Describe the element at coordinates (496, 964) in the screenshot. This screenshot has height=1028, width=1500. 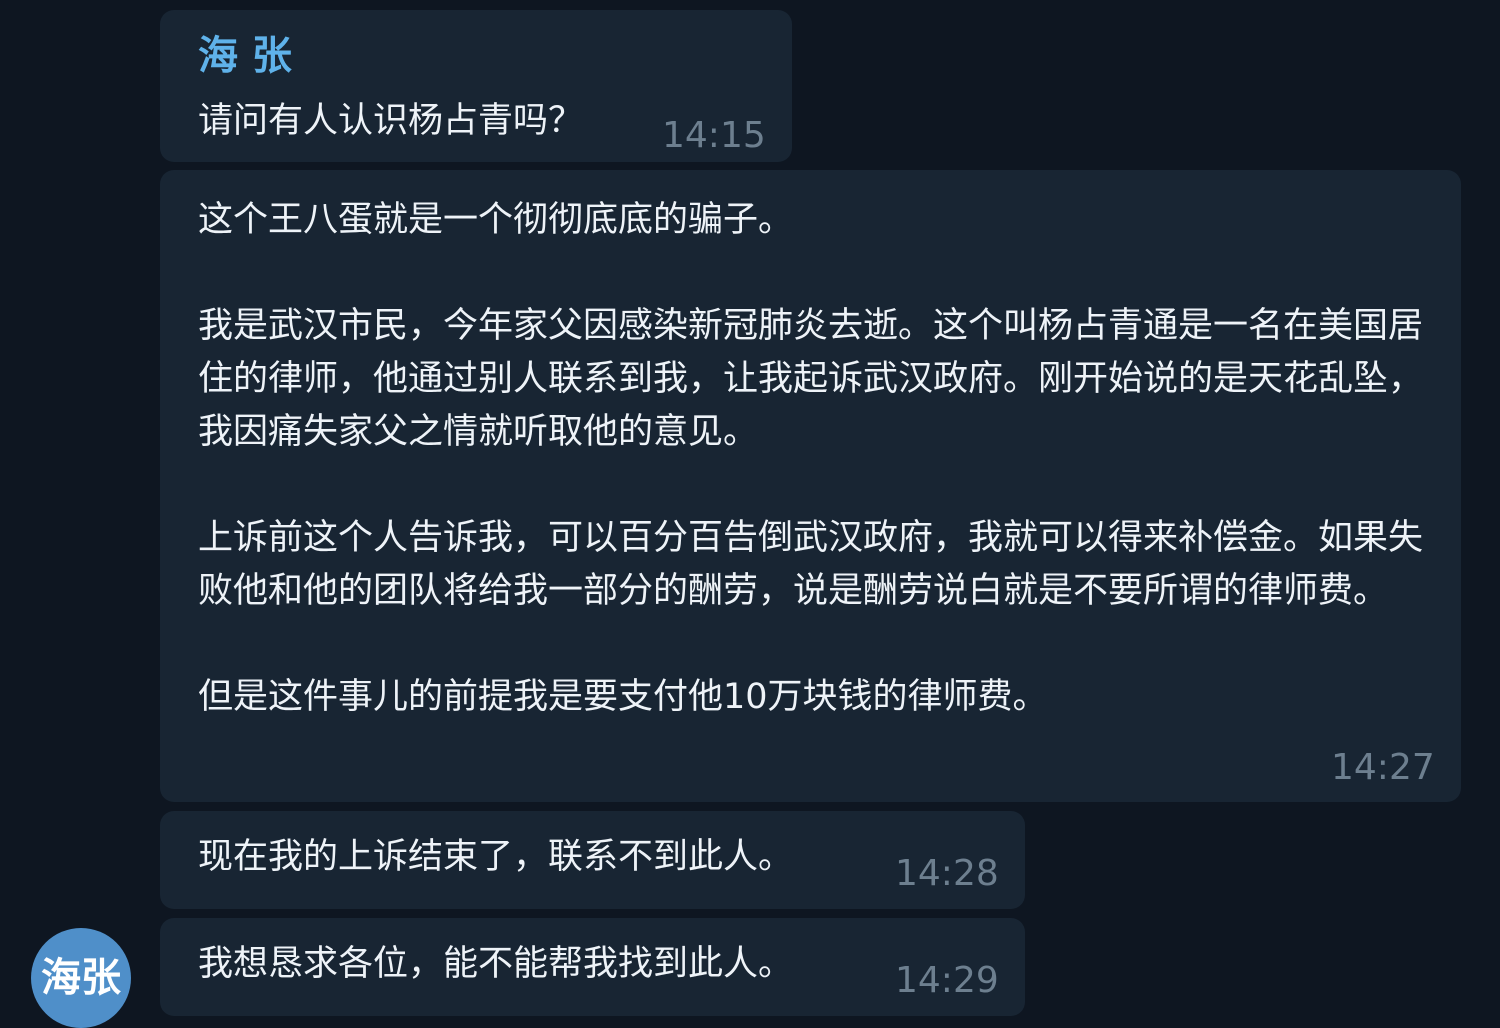
I see `message-text: 我想恳求各位，能不能帮我找到此人。` at that location.